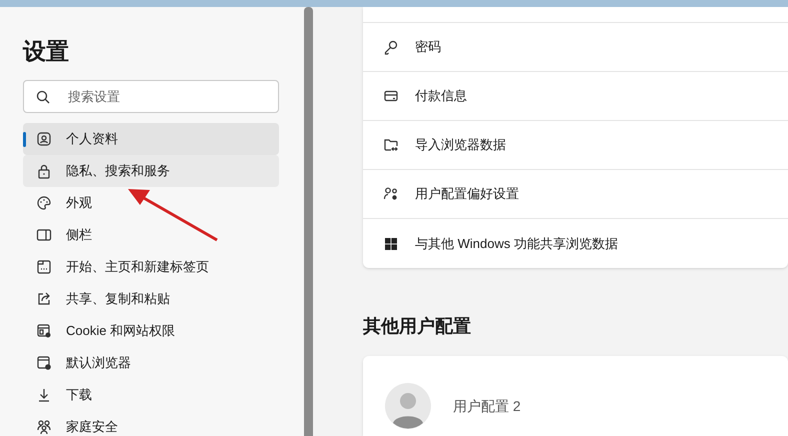 This screenshot has height=436, width=788. What do you see at coordinates (24, 139) in the screenshot?
I see `selection-indicator` at bounding box center [24, 139].